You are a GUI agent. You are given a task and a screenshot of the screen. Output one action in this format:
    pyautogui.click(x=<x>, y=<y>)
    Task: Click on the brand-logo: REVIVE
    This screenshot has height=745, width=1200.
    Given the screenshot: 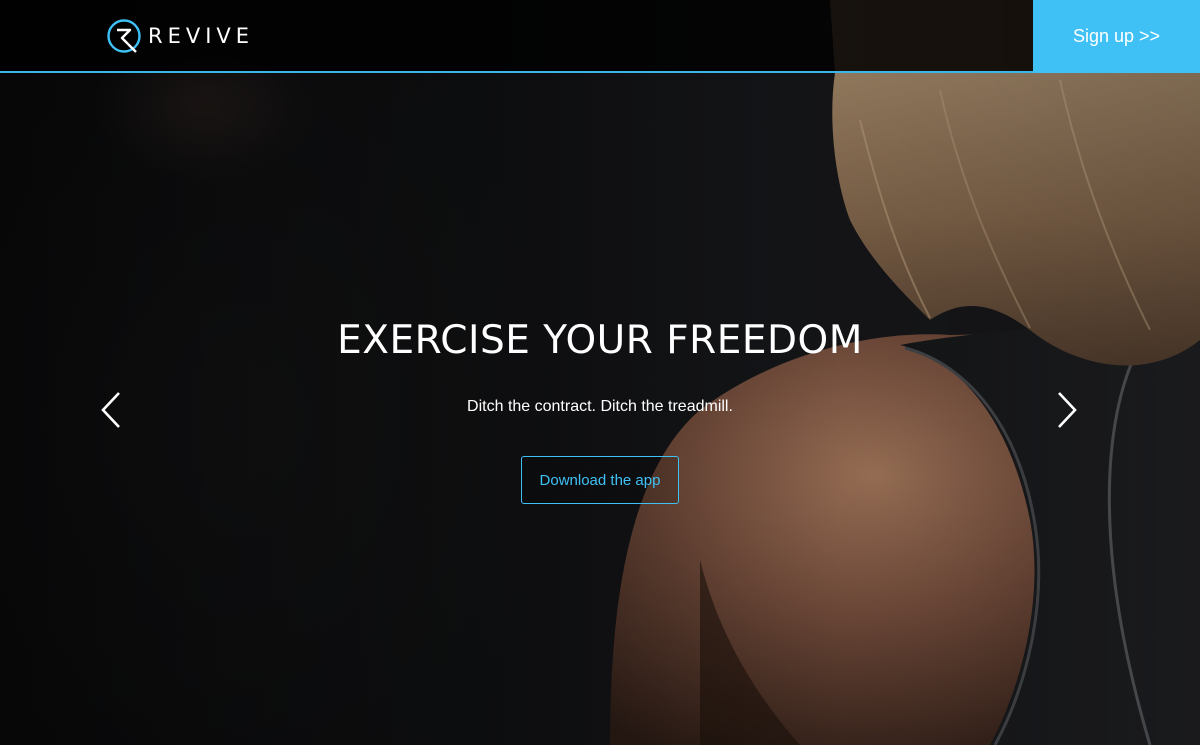 What is the action you would take?
    pyautogui.click(x=180, y=36)
    